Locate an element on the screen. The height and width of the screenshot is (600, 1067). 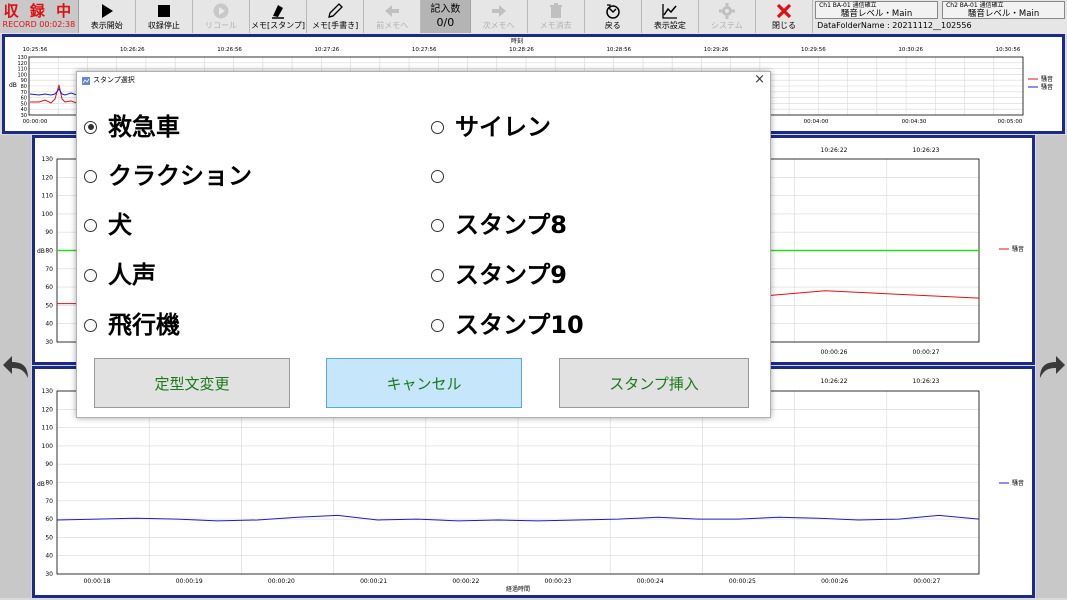
stamp-option-horn: クラクション is located at coordinates (168, 176).